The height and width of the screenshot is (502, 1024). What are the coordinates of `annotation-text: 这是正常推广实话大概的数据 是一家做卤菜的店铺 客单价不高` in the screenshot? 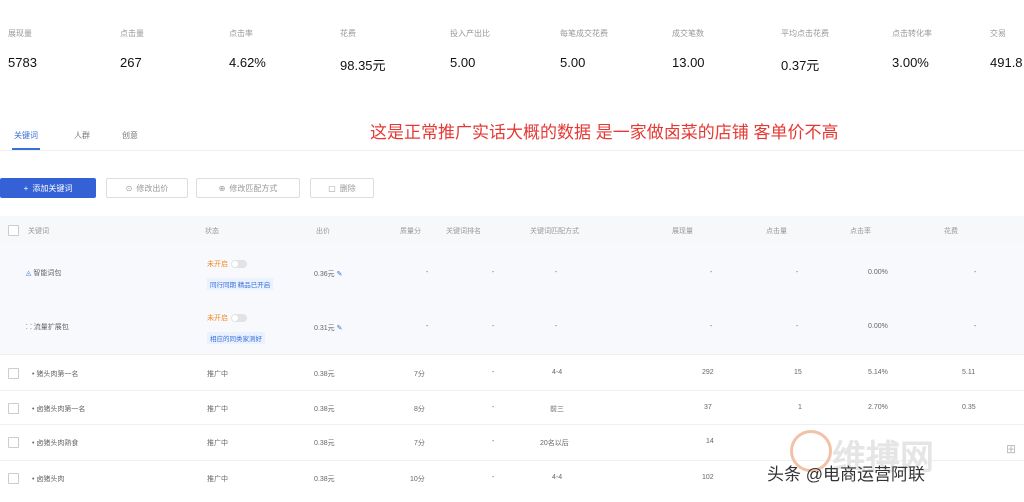 It's located at (604, 132).